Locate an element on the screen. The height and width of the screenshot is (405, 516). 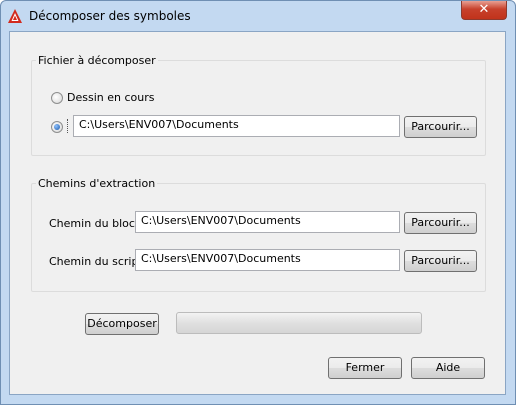
title-bar: Décomposer des symboles ✕ is located at coordinates (258, 16).